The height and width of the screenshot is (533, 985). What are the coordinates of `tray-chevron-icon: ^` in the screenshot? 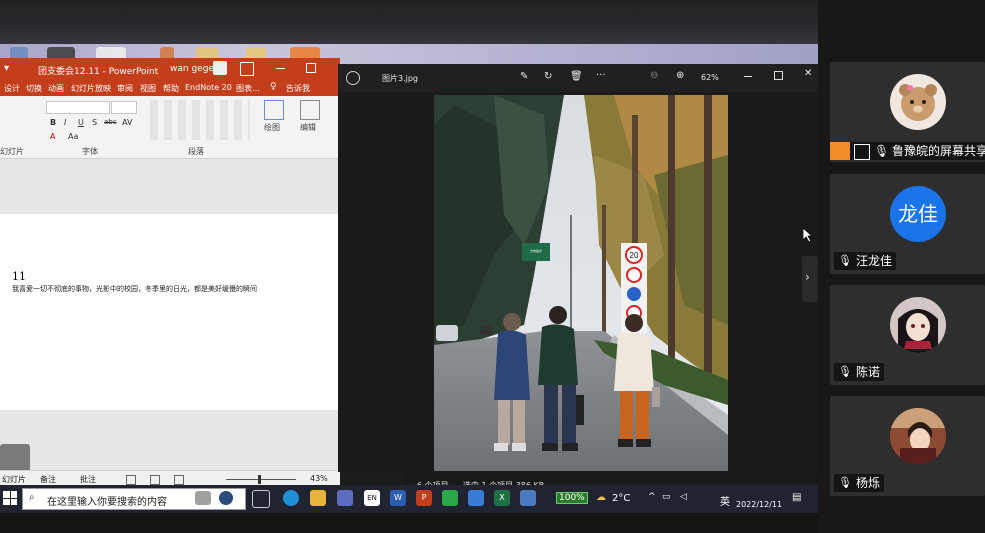 It's located at (652, 497).